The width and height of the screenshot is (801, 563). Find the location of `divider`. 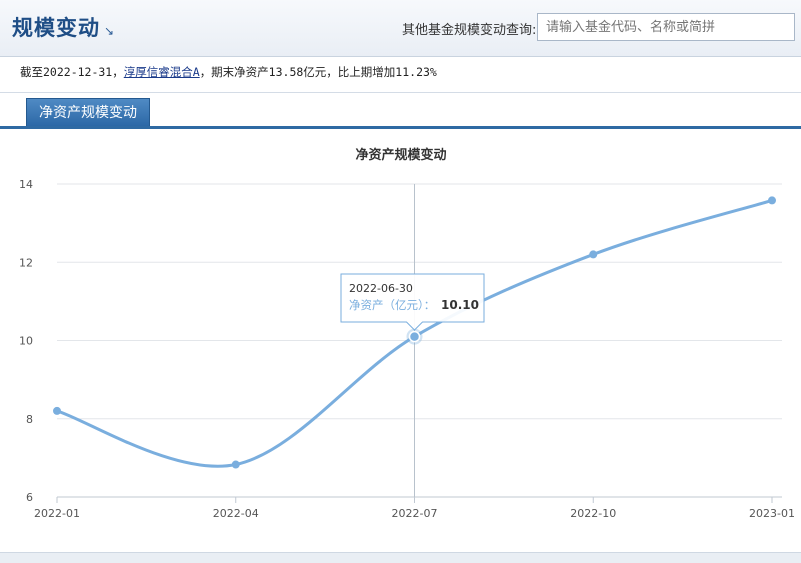

divider is located at coordinates (400, 92).